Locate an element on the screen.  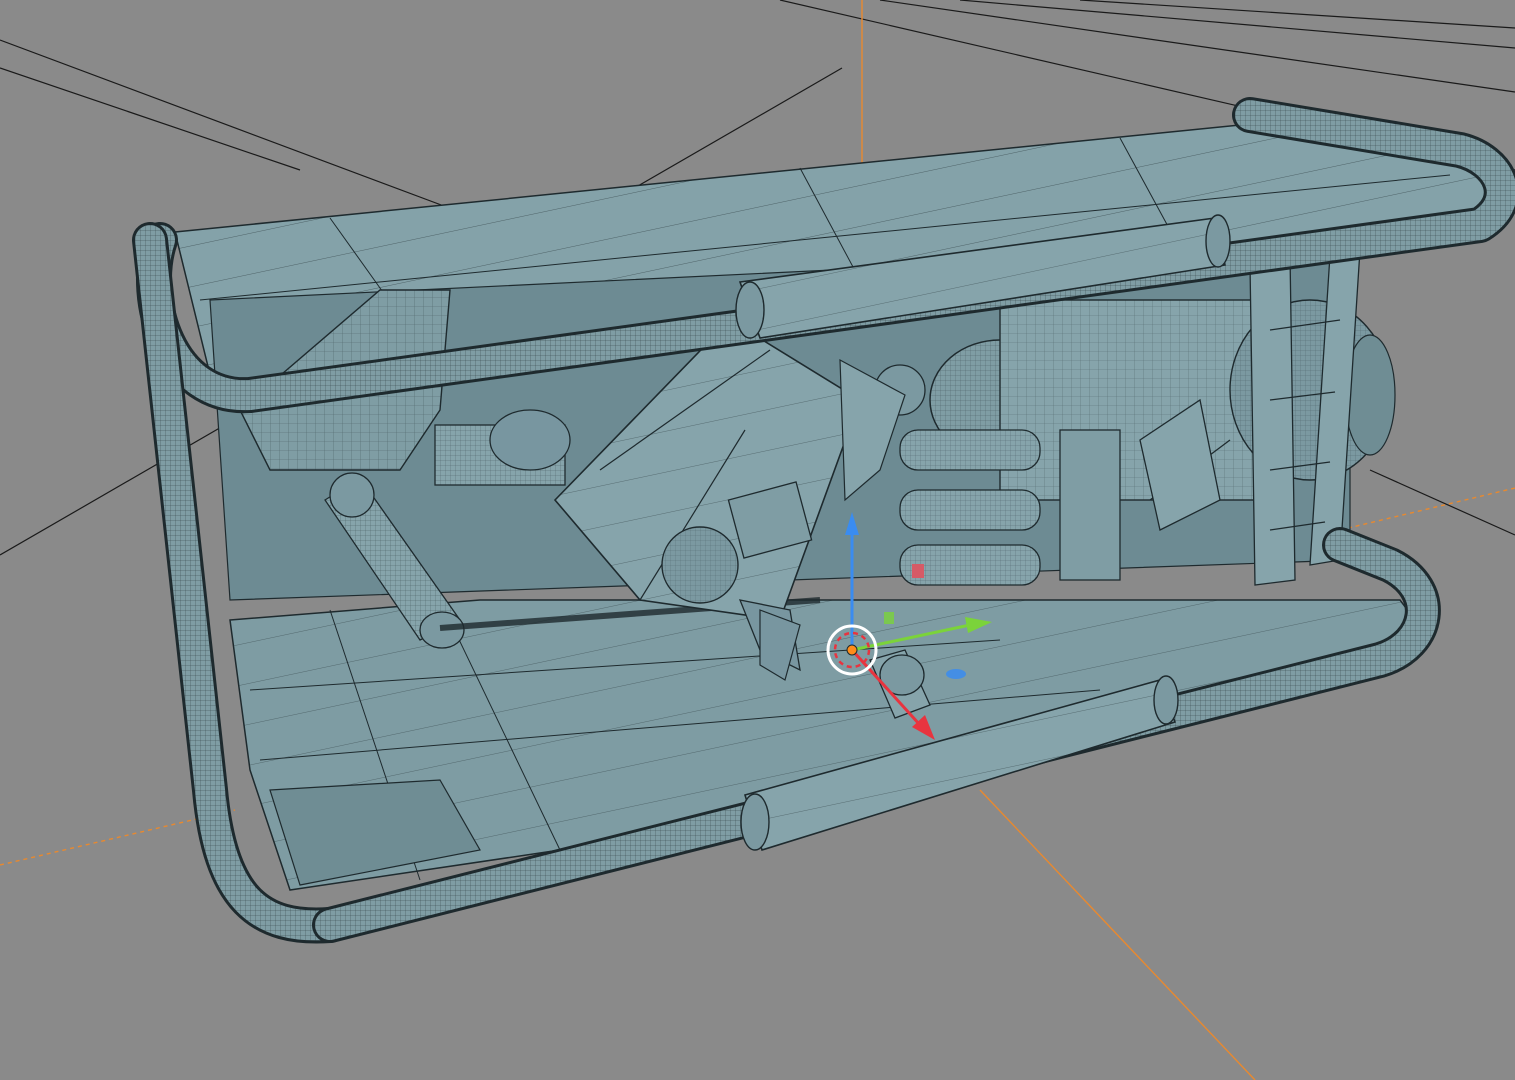
object-origin-pivot is located at coordinates (852, 650).